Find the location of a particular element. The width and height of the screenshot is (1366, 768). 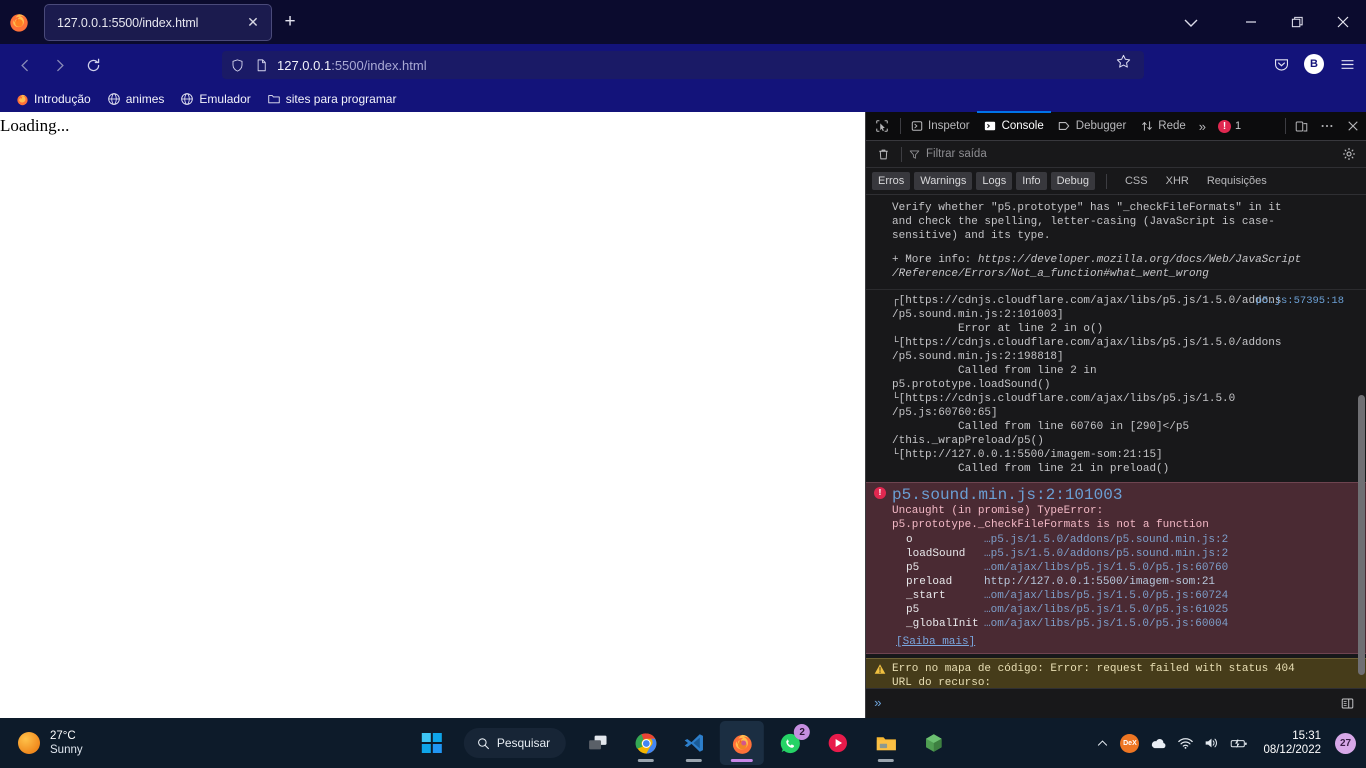

clock-date: 08/12/2022 is located at coordinates (1292, 750).